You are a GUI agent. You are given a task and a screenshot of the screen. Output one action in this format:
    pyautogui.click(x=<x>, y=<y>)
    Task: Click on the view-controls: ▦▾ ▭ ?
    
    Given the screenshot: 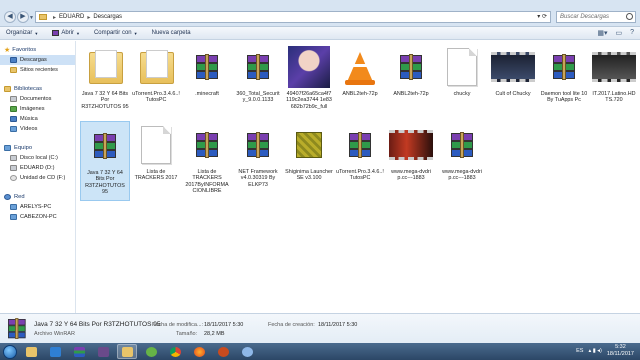 What is the action you would take?
    pyautogui.click(x=615, y=33)
    